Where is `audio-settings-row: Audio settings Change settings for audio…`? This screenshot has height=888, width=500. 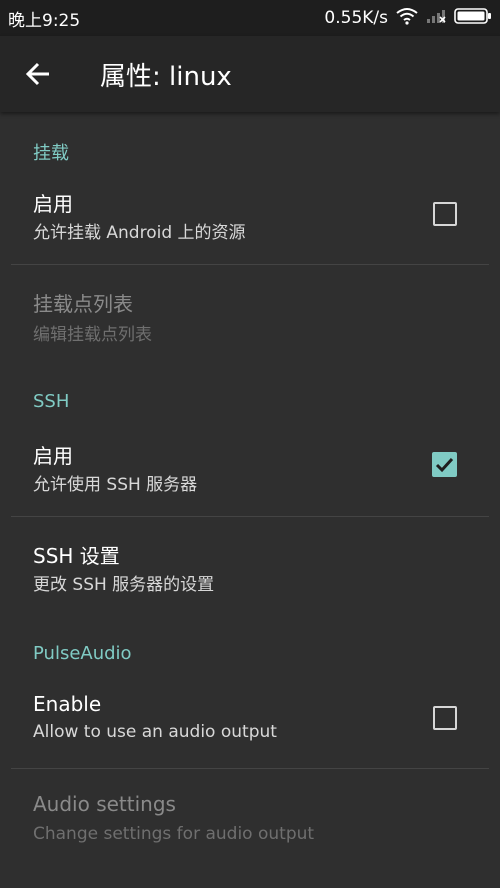
audio-settings-row: Audio settings Change settings for audio… is located at coordinates (250, 821).